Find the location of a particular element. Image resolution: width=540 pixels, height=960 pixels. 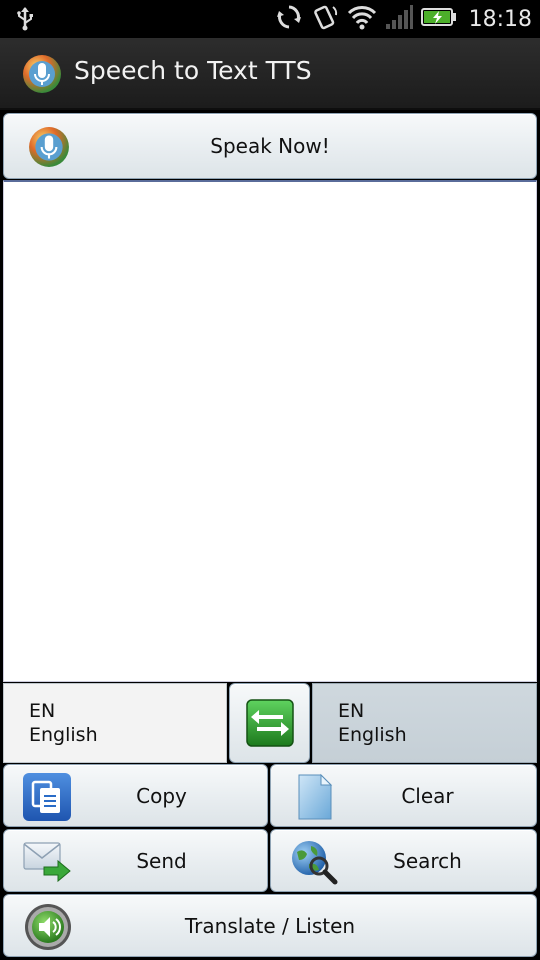

search-button: Search is located at coordinates (403, 860).